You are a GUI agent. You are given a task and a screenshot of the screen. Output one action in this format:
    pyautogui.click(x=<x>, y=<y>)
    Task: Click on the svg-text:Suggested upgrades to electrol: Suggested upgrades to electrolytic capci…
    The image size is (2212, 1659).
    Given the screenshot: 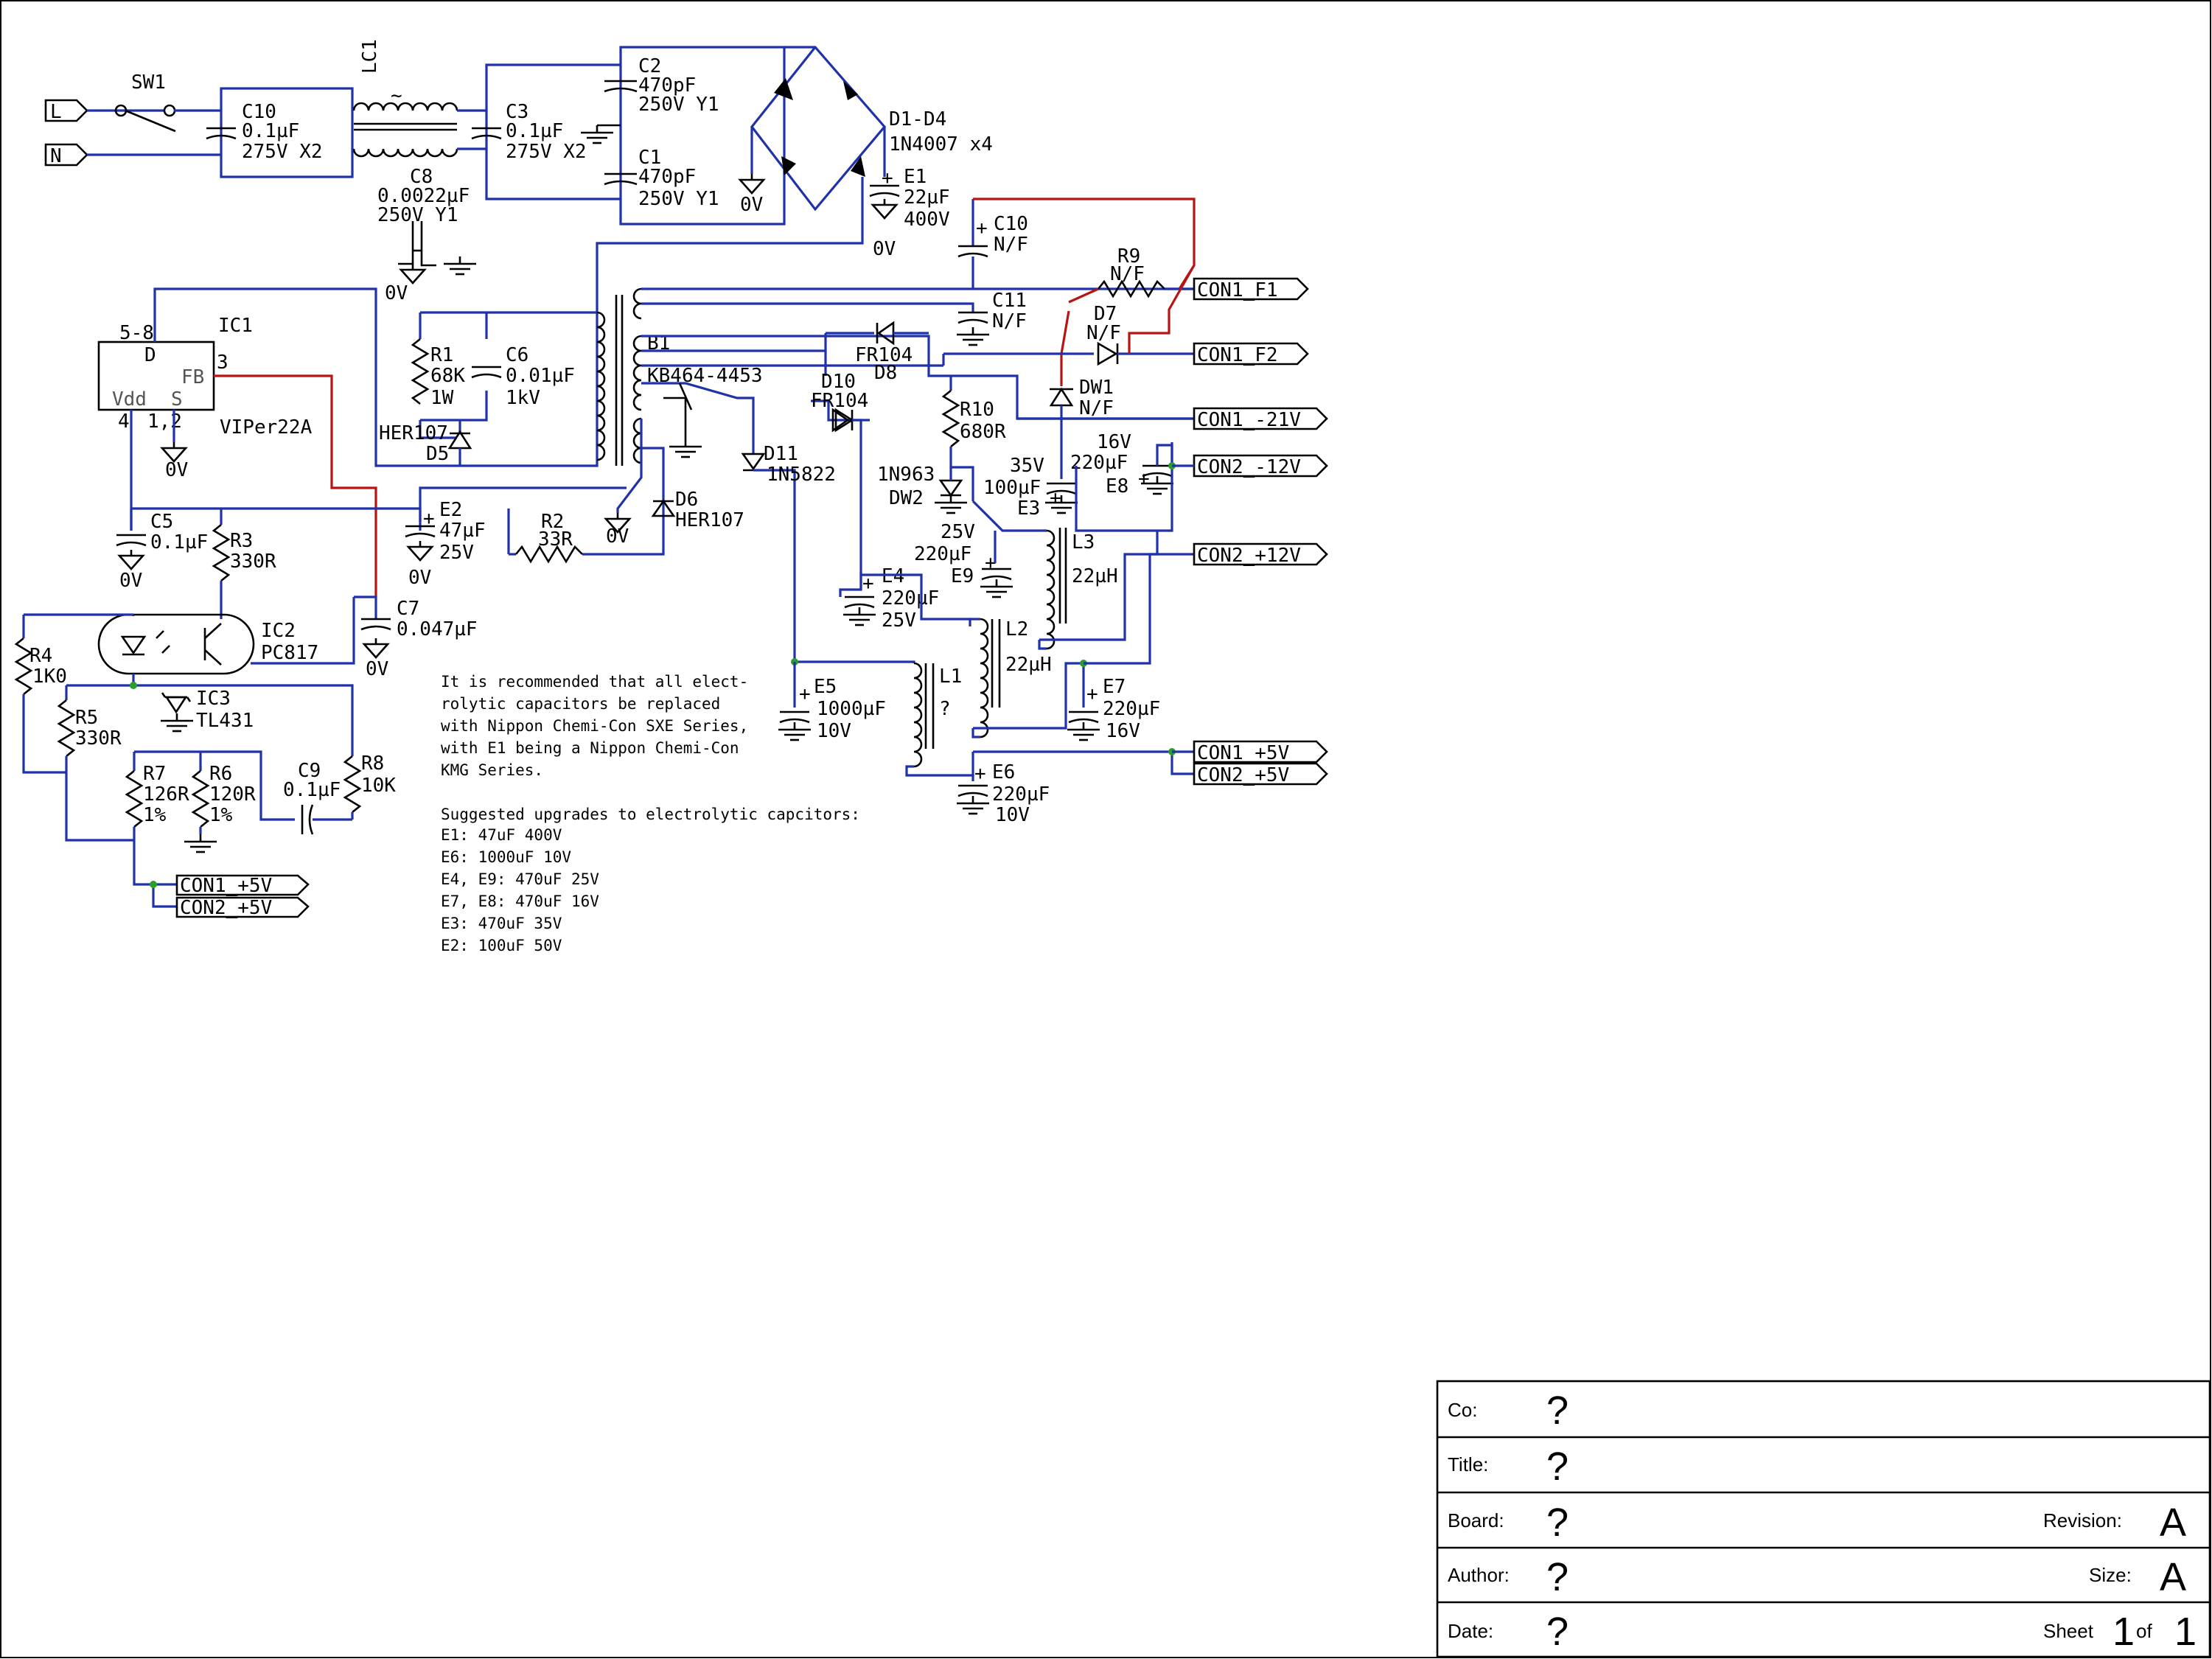 What is the action you would take?
    pyautogui.click(x=650, y=814)
    